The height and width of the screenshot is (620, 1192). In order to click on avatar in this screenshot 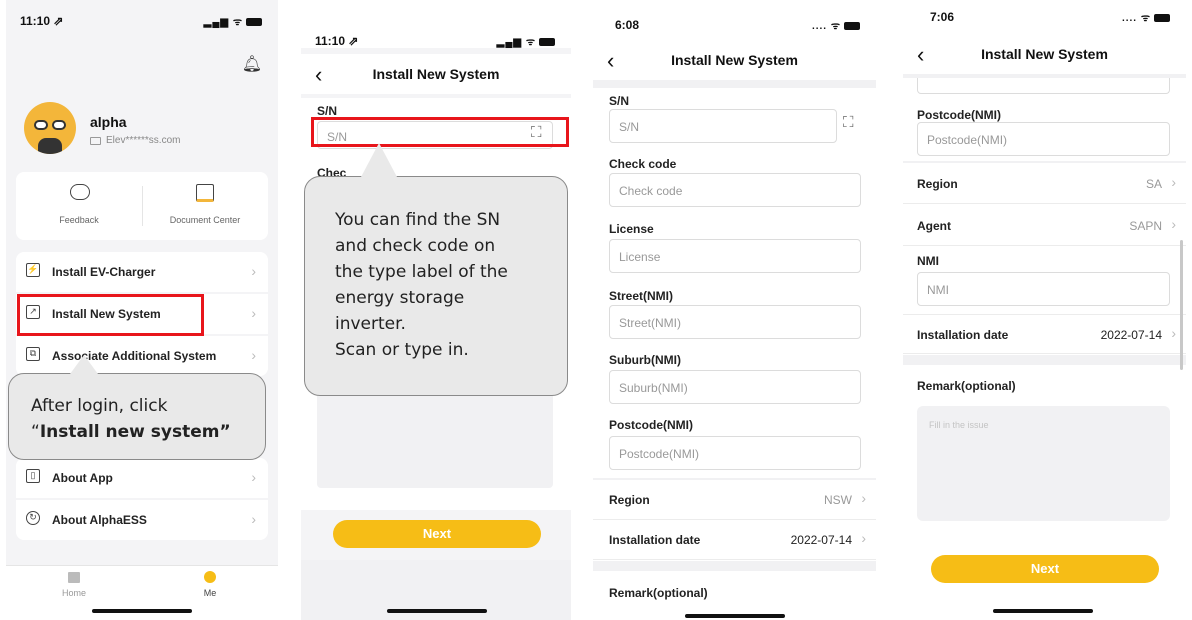, I will do `click(50, 128)`.